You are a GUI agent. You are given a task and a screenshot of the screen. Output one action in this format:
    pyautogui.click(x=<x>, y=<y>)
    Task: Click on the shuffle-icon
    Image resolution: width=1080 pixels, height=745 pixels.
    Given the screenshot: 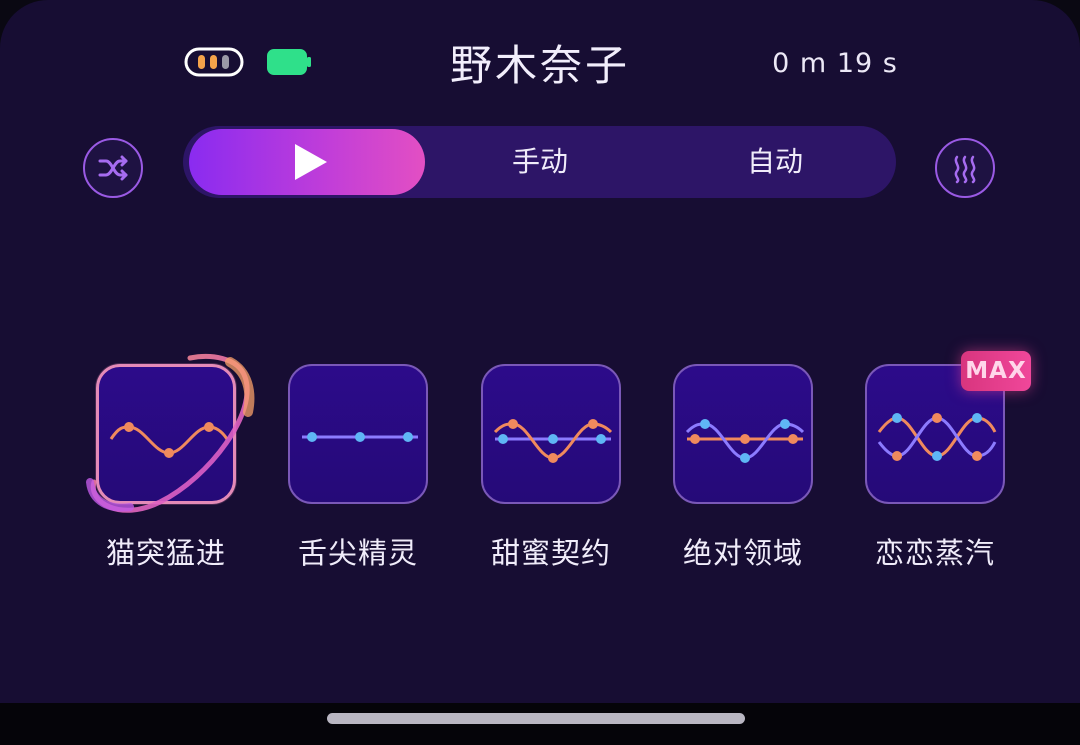 What is the action you would take?
    pyautogui.click(x=113, y=168)
    